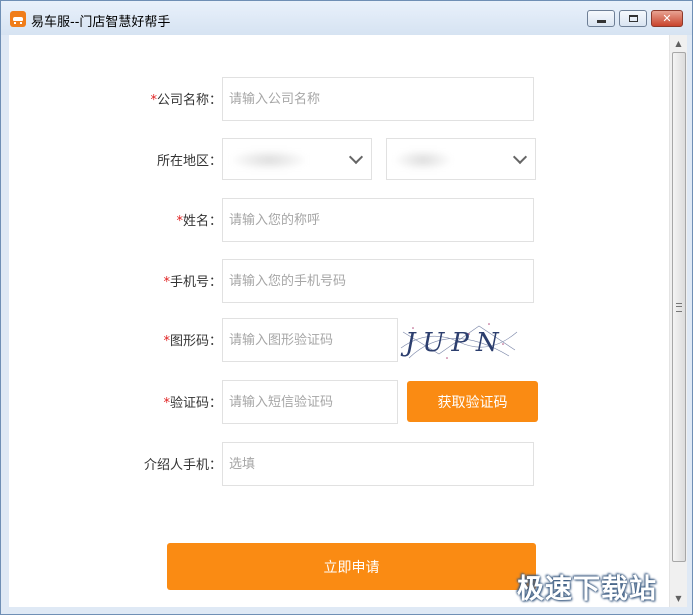 The width and height of the screenshot is (693, 615). I want to click on scroll-up-icon: ▲, so click(678, 43).